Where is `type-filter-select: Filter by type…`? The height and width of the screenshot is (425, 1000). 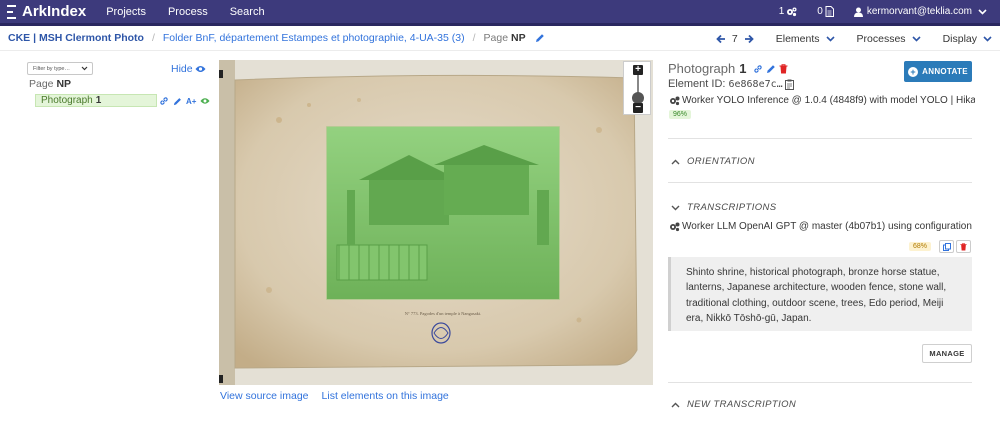 type-filter-select: Filter by type… is located at coordinates (60, 68).